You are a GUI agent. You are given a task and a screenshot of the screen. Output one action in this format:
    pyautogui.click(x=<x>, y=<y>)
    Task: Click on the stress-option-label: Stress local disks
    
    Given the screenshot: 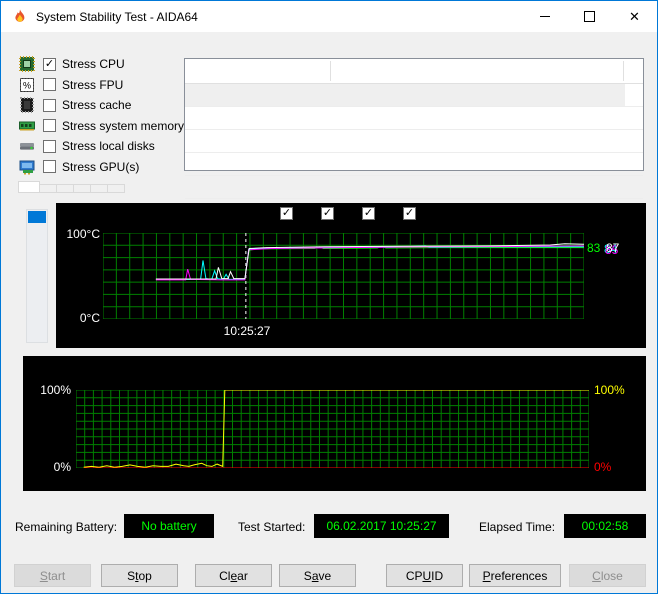 What is the action you would take?
    pyautogui.click(x=108, y=146)
    